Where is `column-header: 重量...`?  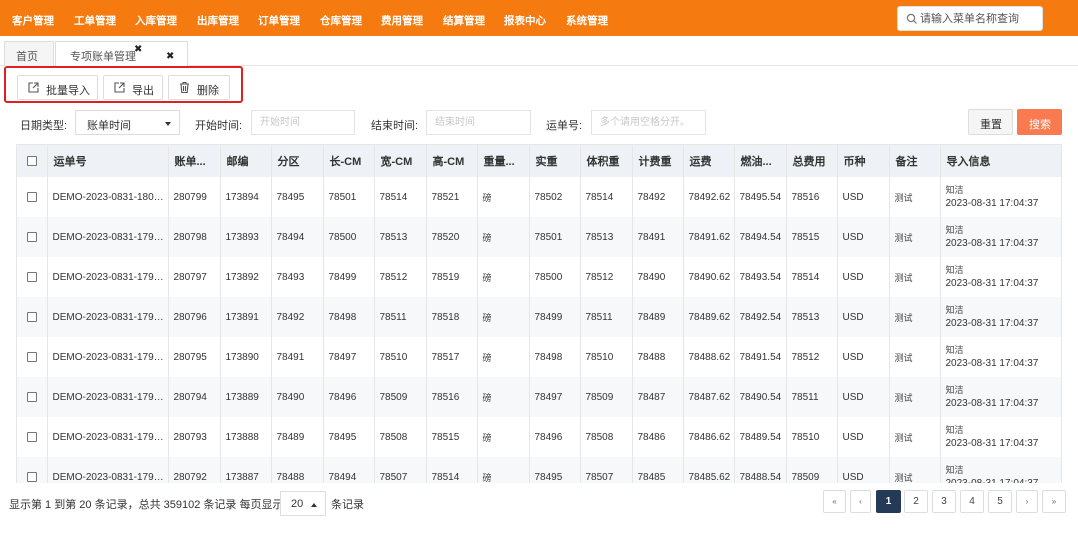 column-header: 重量... is located at coordinates (503, 161).